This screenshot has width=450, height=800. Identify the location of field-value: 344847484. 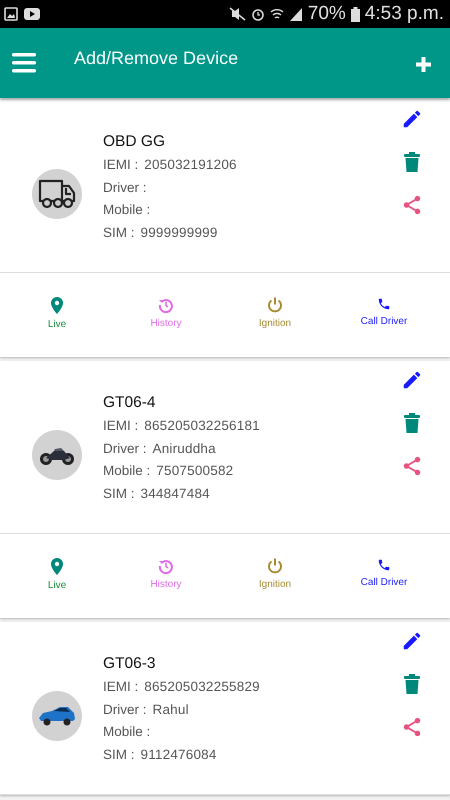
(175, 493).